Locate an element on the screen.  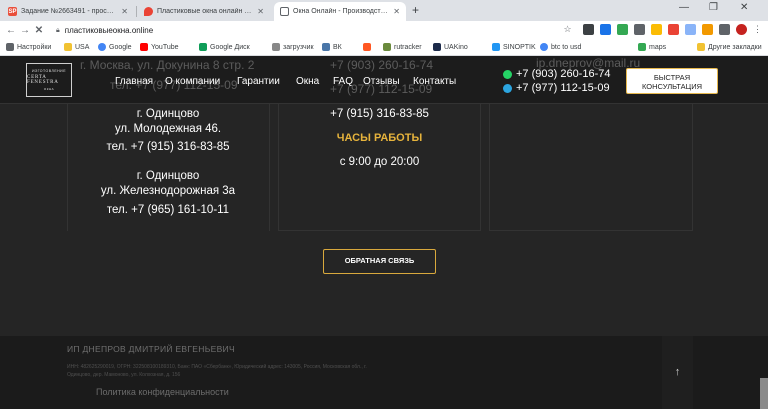
tab-title: Пластиковые окна онлайн — Ян is located at coordinates (205, 11).